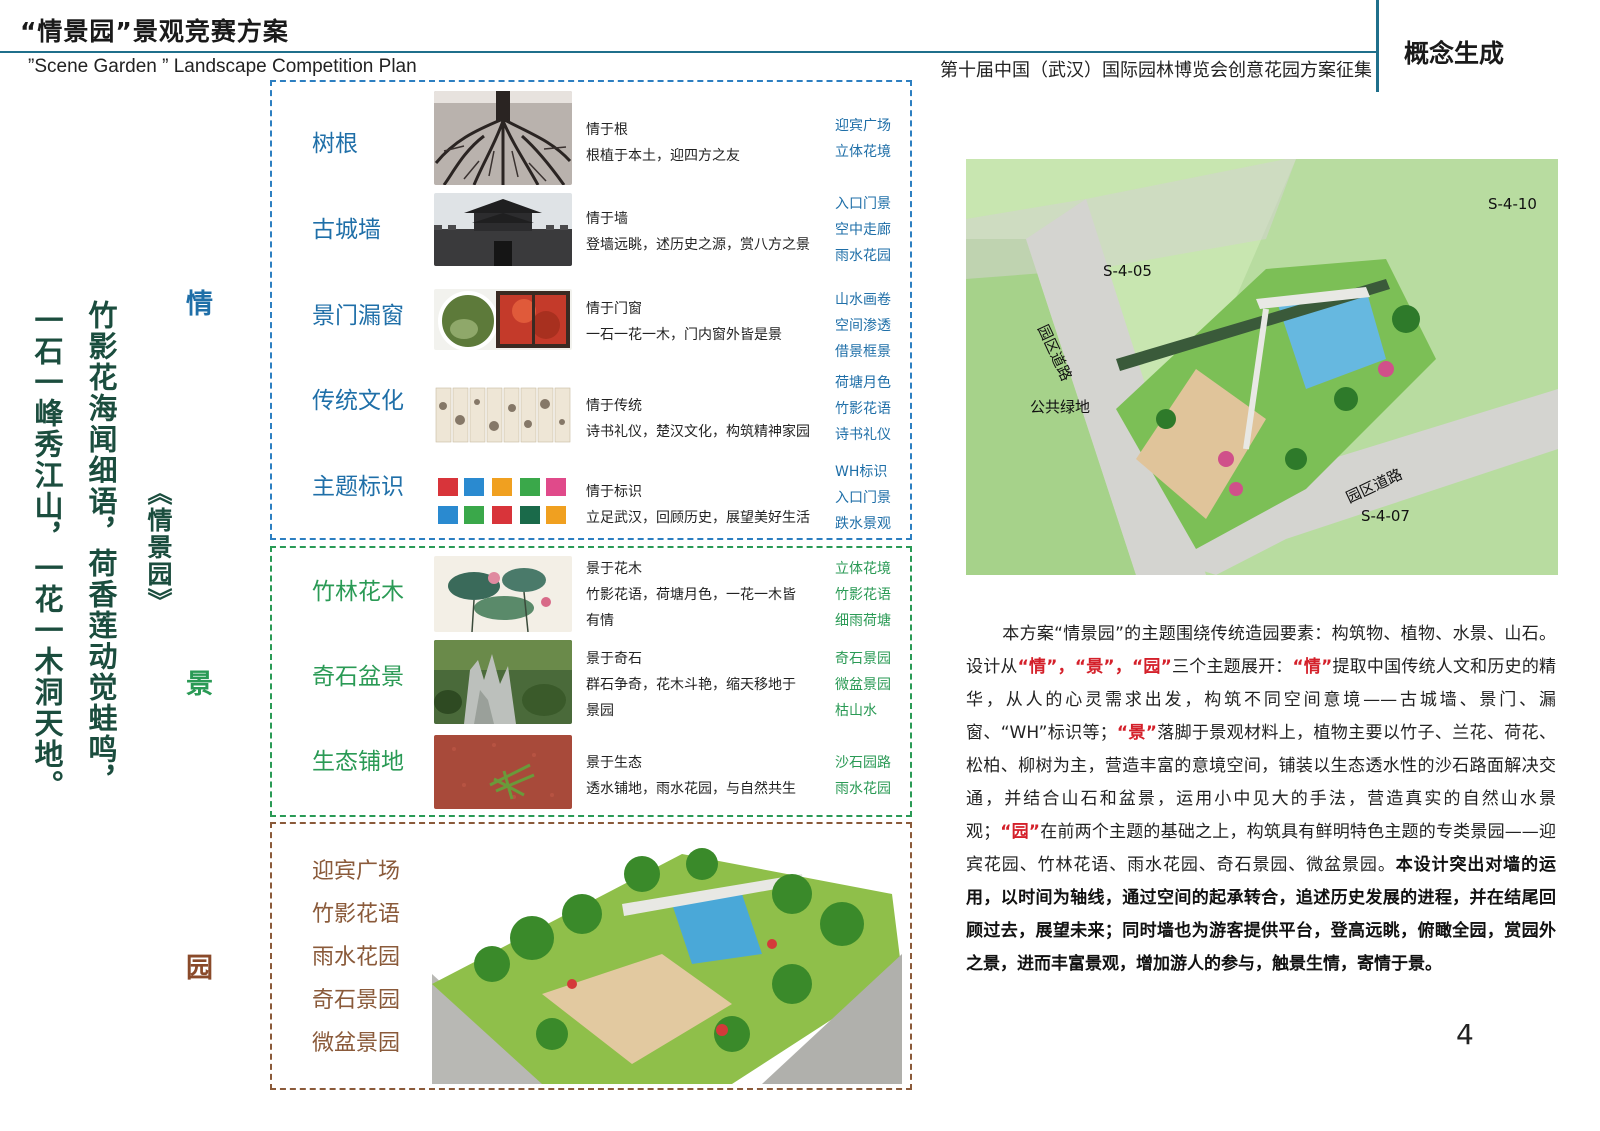 Image resolution: width=1600 pixels, height=1131 pixels. I want to click on gate-window-image, so click(503, 319).